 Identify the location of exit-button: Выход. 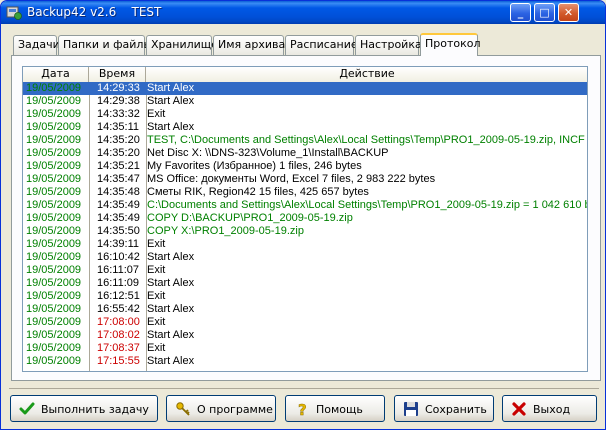
(549, 408).